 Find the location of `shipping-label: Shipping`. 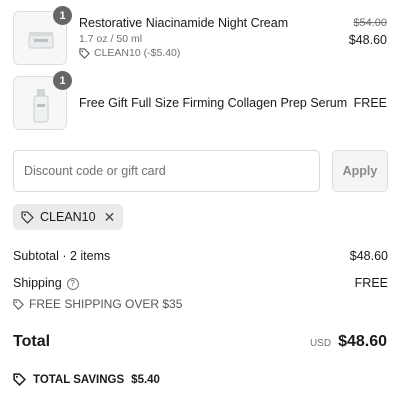

shipping-label: Shipping is located at coordinates (37, 283).